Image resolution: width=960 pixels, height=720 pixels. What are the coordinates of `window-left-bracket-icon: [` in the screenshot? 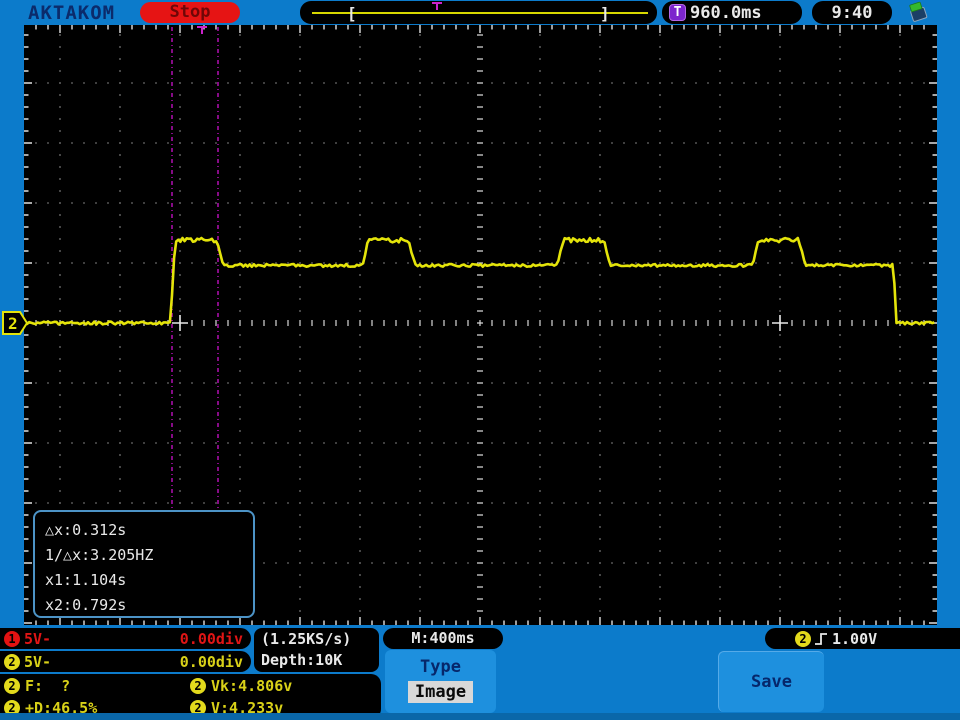 It's located at (352, 13).